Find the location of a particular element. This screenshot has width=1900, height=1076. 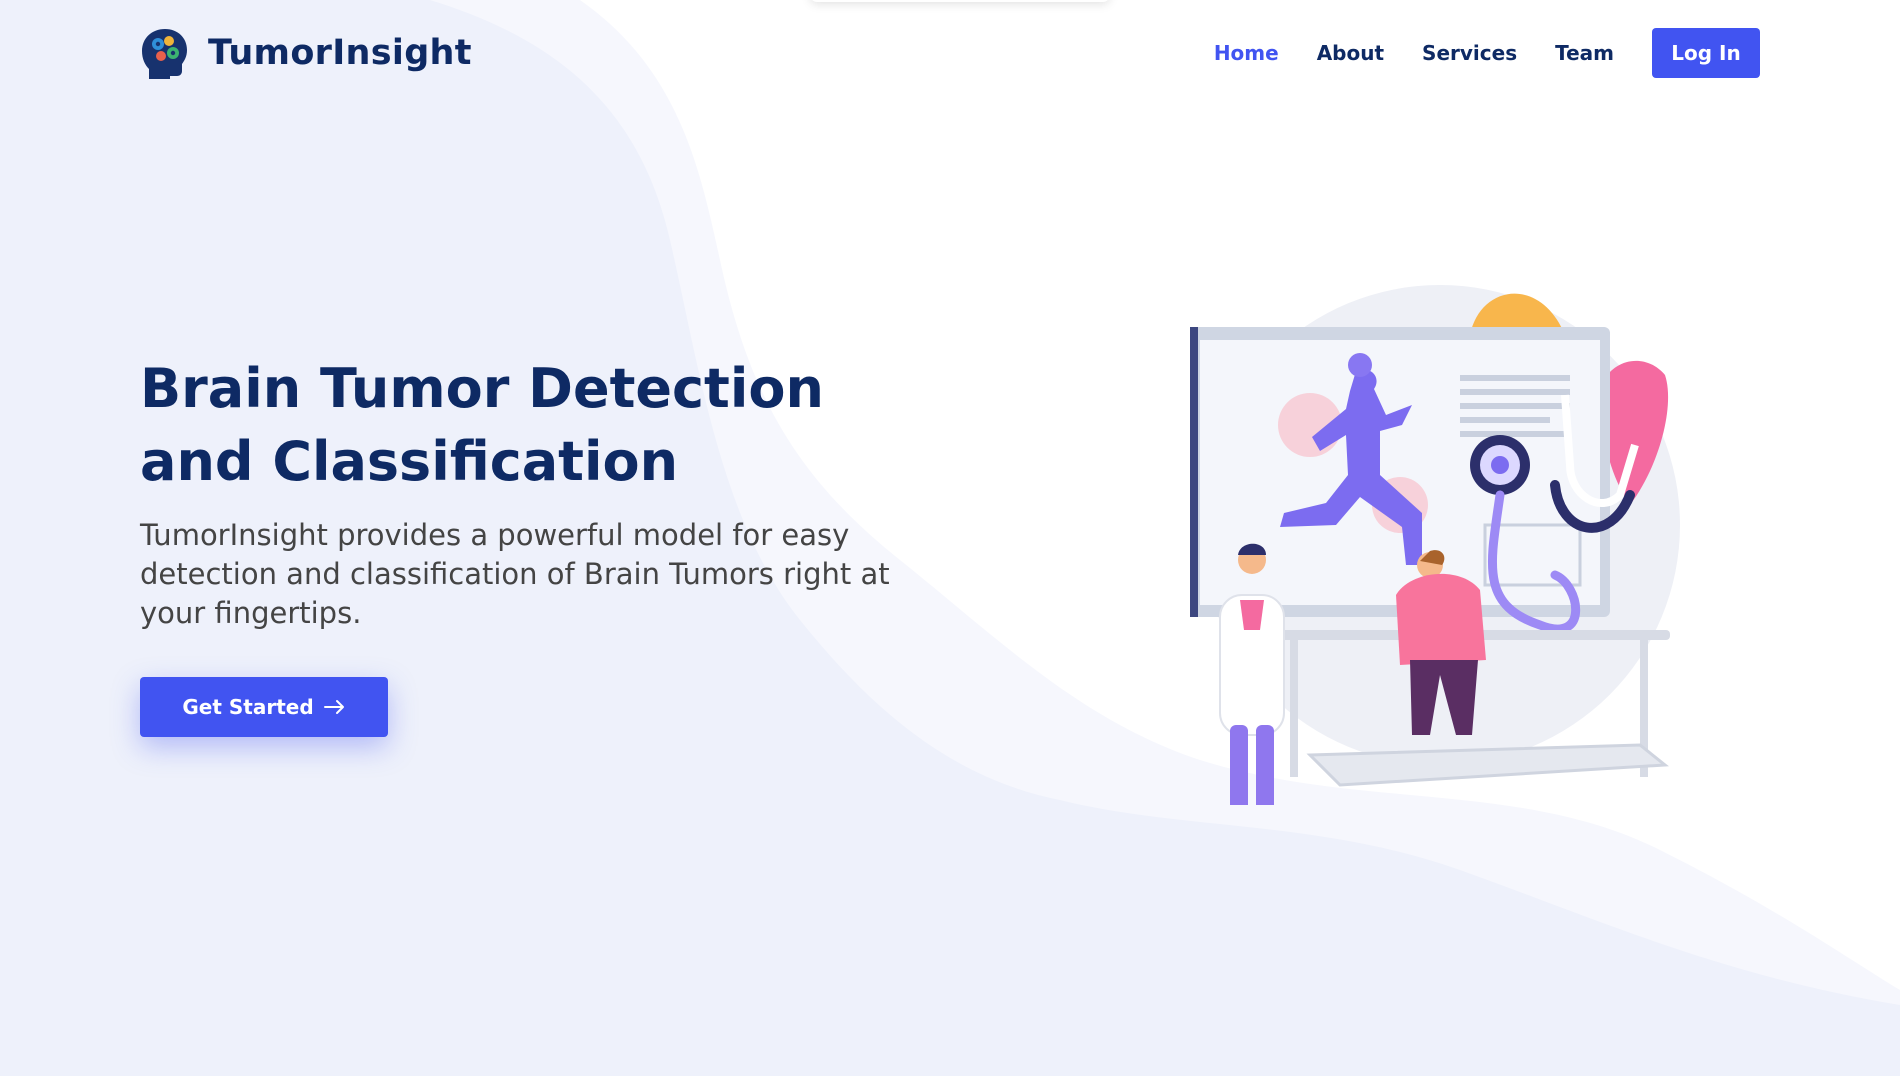

medical-checkup-illustration is located at coordinates (1435, 545).